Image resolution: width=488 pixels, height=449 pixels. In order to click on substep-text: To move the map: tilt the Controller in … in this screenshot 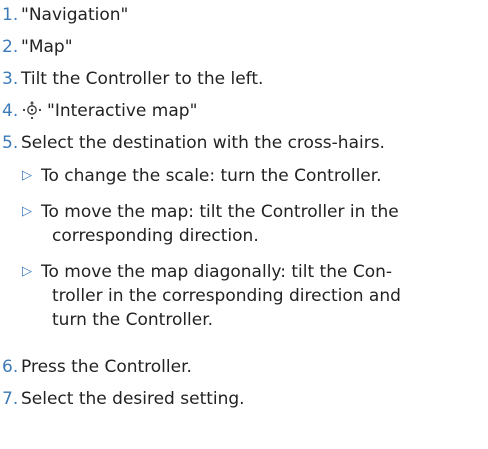, I will do `click(220, 212)`.